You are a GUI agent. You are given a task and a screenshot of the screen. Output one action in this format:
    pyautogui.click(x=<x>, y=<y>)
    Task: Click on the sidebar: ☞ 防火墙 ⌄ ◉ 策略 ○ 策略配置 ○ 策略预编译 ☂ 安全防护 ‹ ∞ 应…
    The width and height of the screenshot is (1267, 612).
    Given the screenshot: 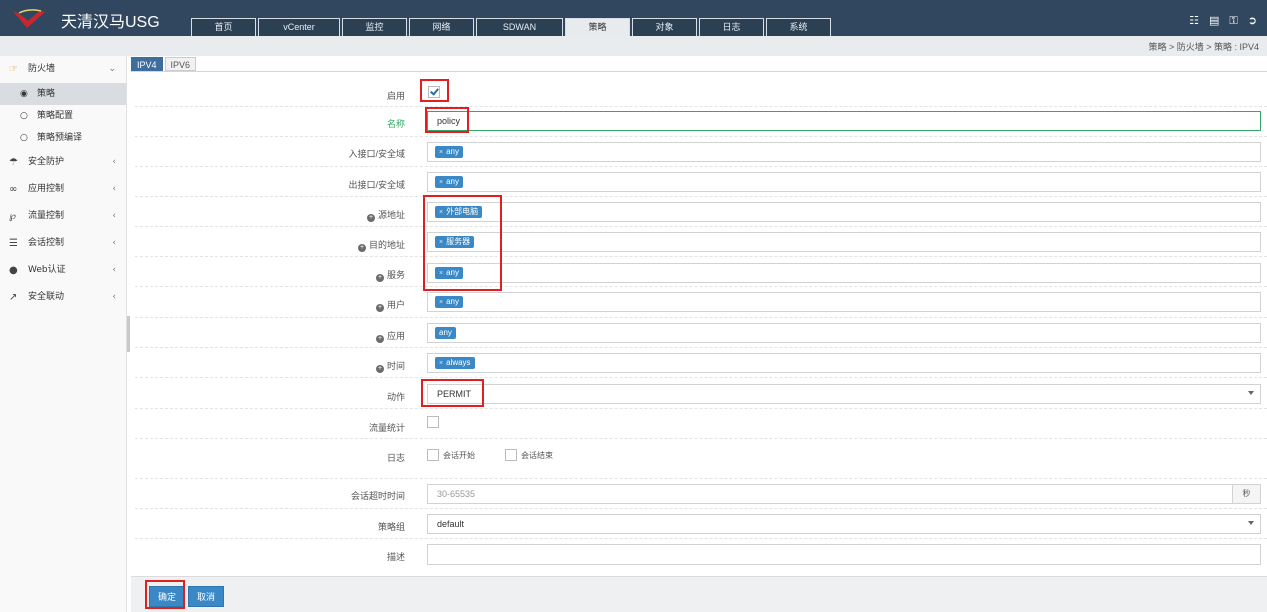 What is the action you would take?
    pyautogui.click(x=63, y=334)
    